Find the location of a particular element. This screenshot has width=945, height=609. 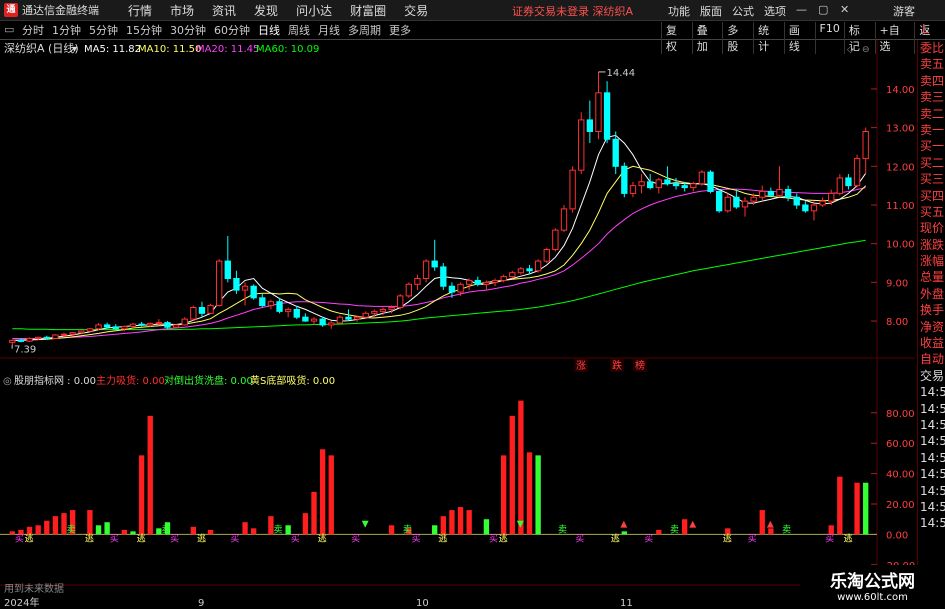

sub-y-tick-label: 60.00 is located at coordinates (900, 444).